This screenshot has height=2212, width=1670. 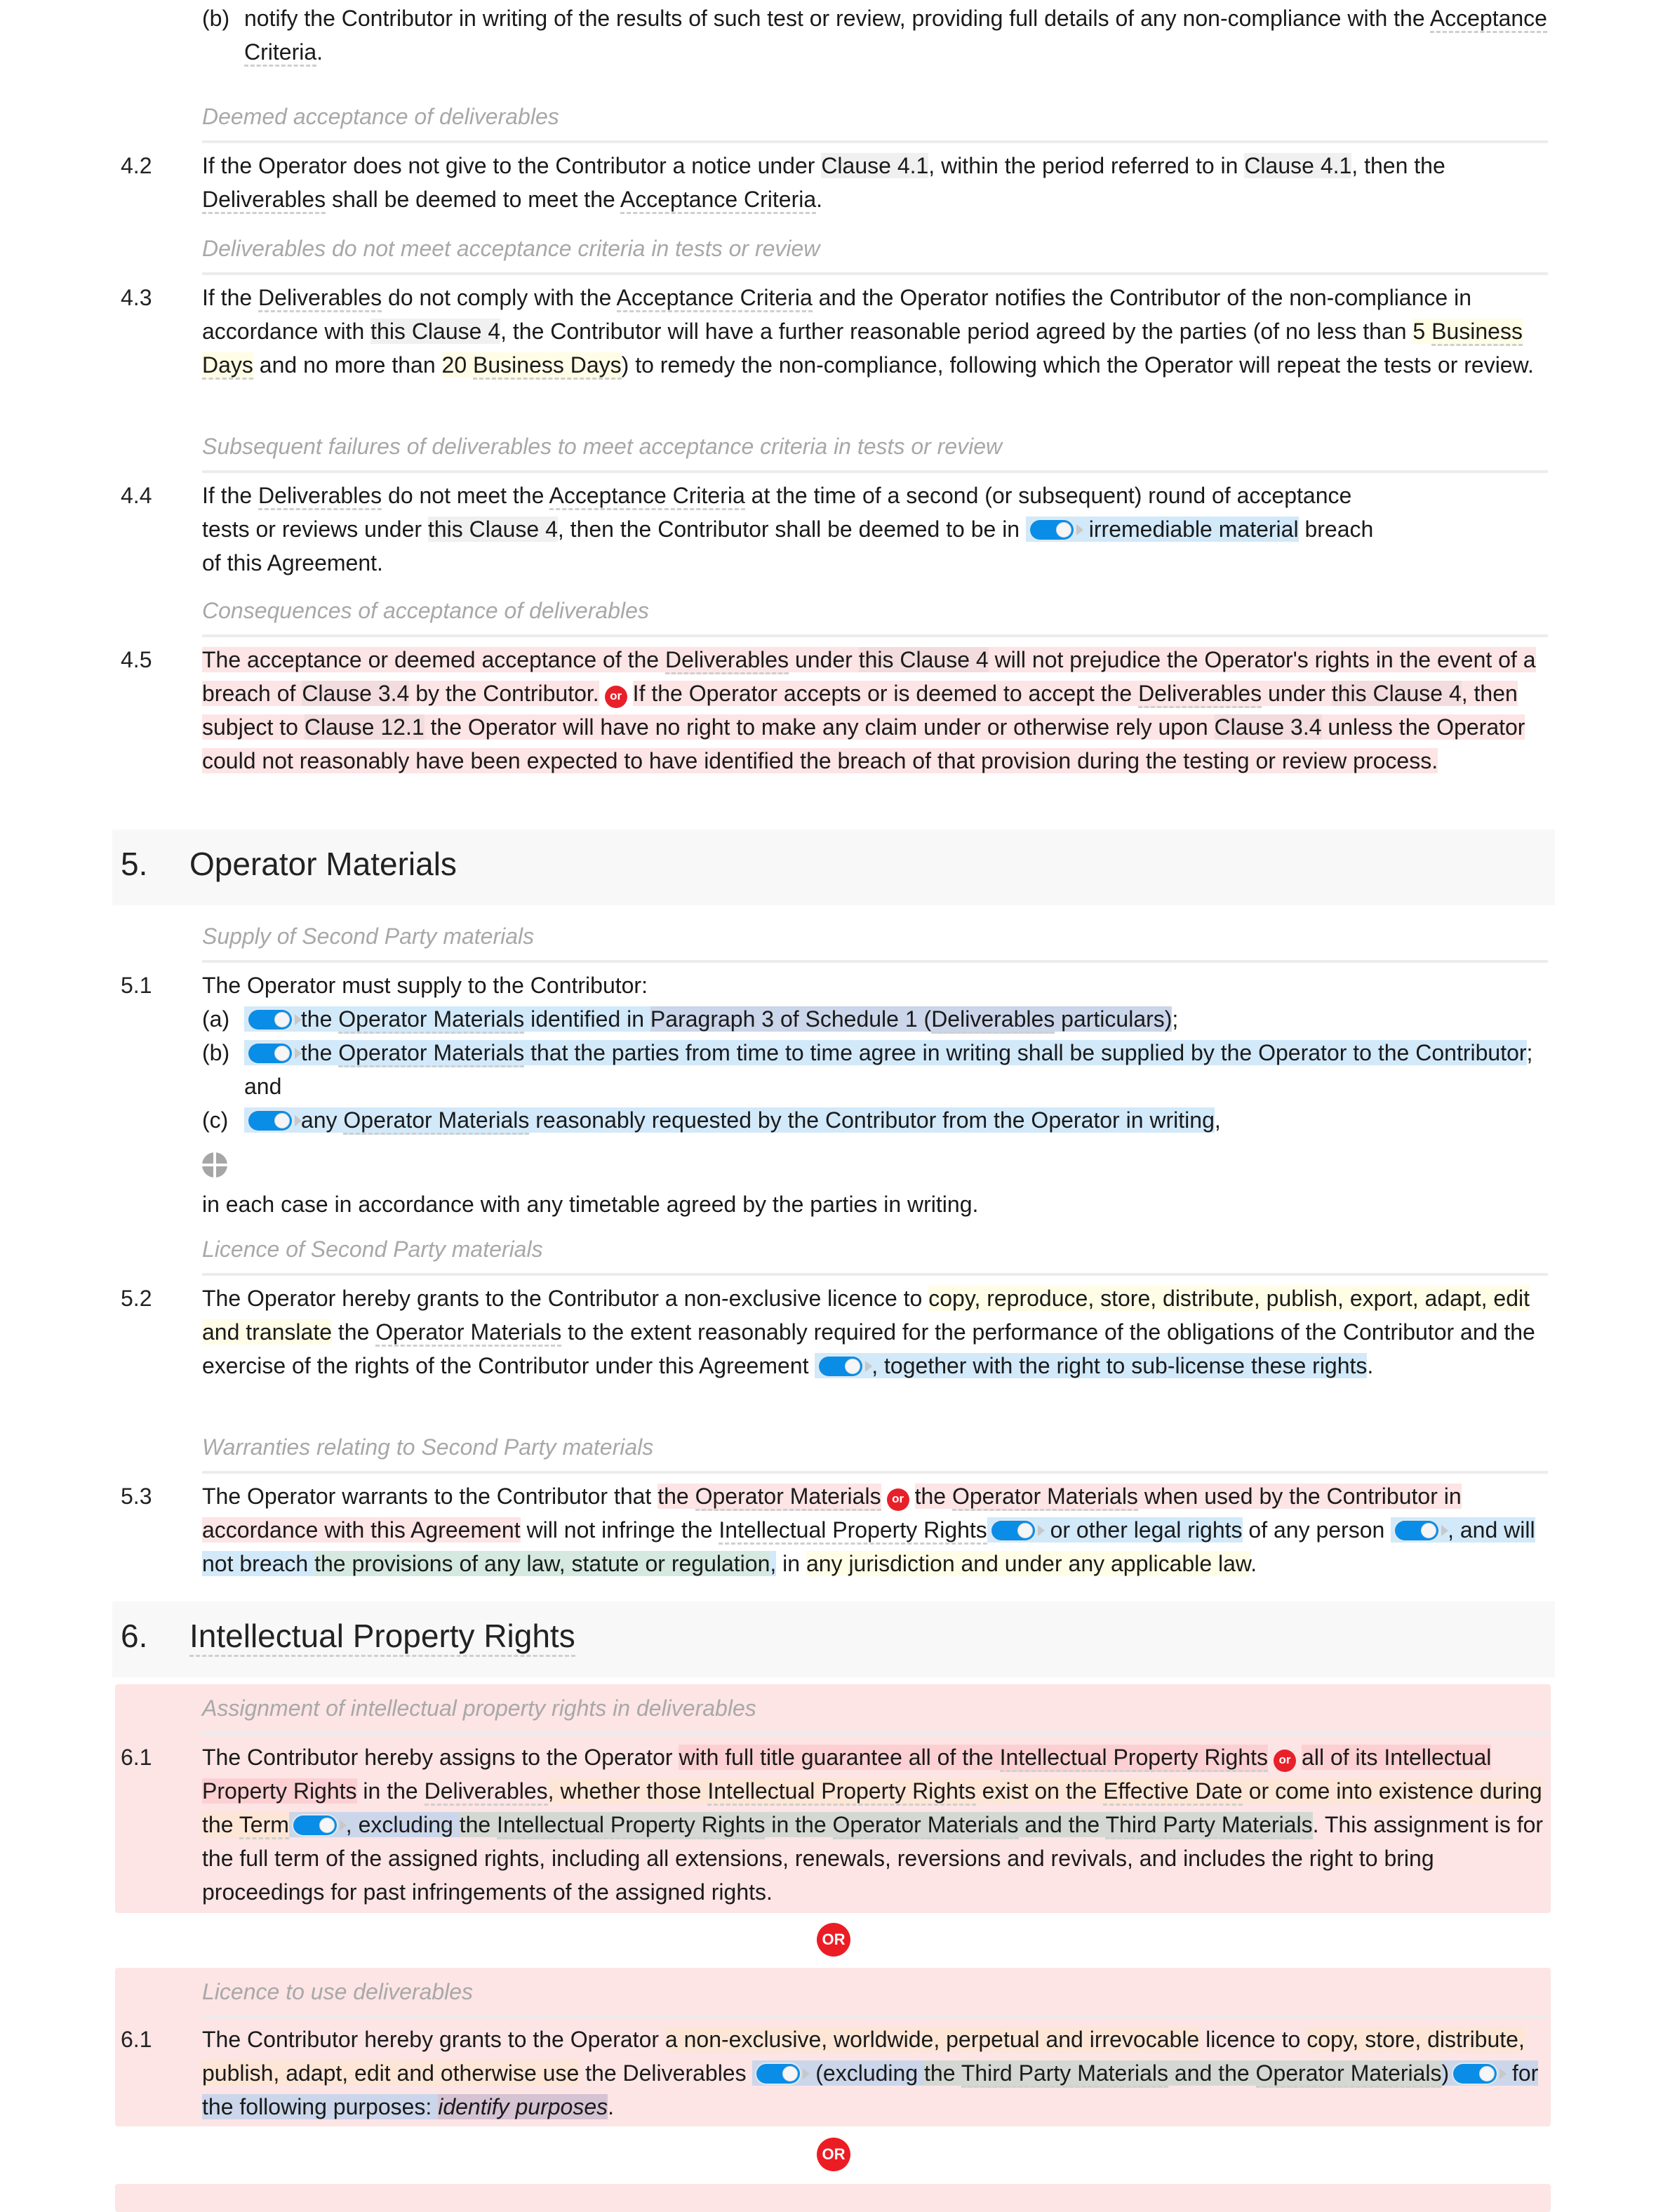 What do you see at coordinates (867, 2073) in the screenshot?
I see `optional-text-highlight: (excluding` at bounding box center [867, 2073].